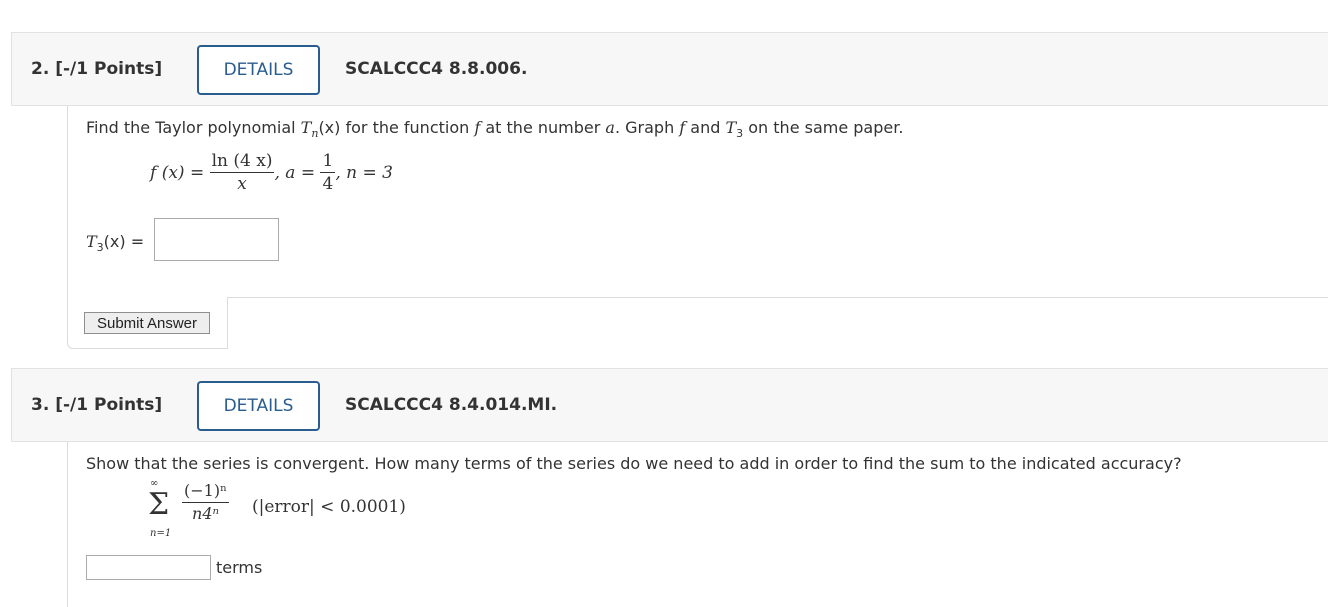 The width and height of the screenshot is (1328, 607). I want to click on sum-symbol: Σ, so click(159, 504).